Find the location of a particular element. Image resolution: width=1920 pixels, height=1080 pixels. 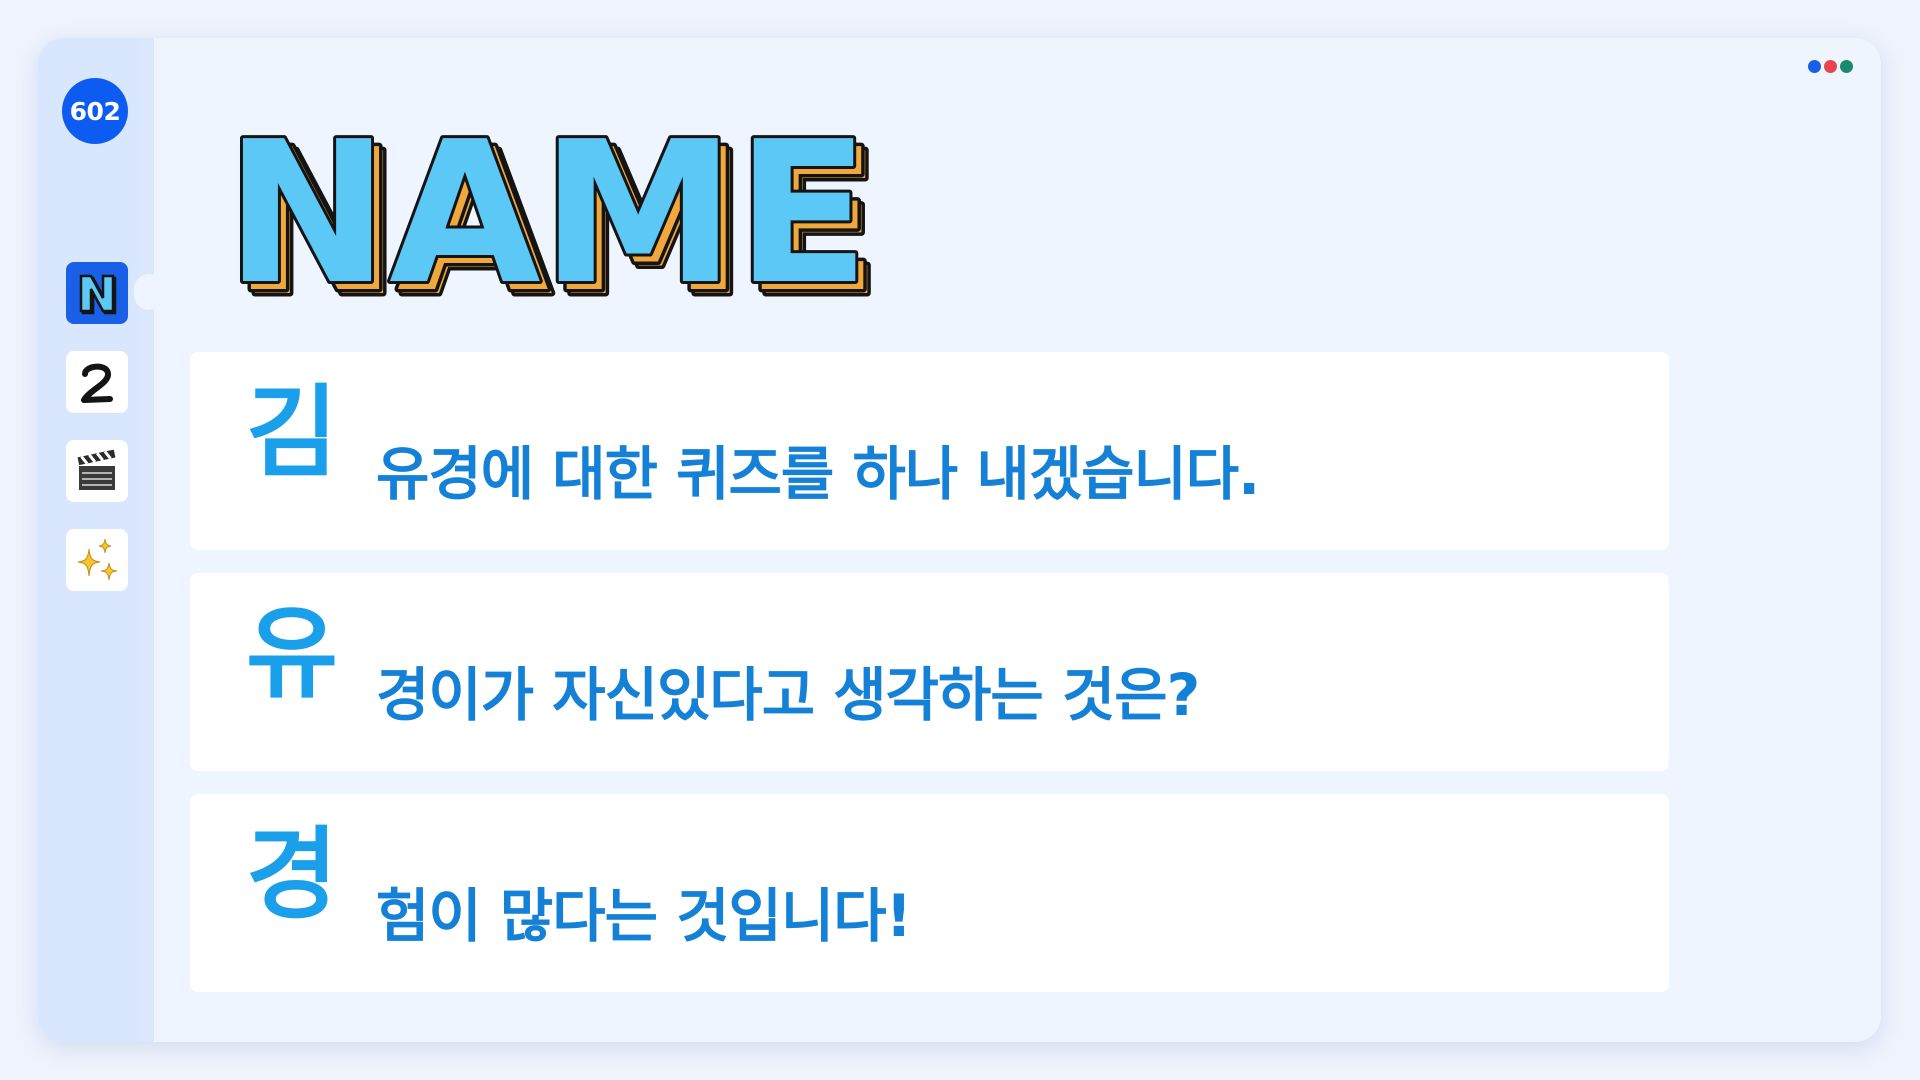

window-controls is located at coordinates (1830, 66).